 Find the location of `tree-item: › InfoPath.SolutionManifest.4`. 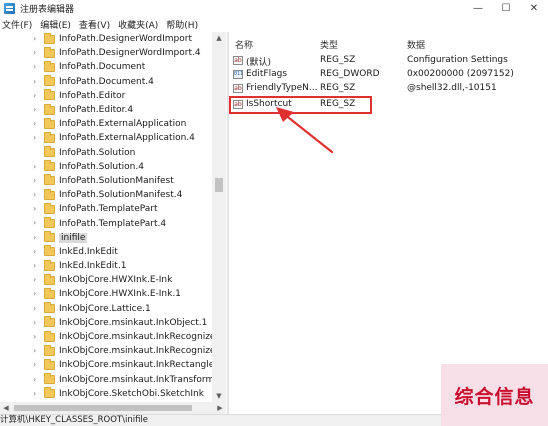

tree-item: › InfoPath.SolutionManifest.4 is located at coordinates (114, 195).